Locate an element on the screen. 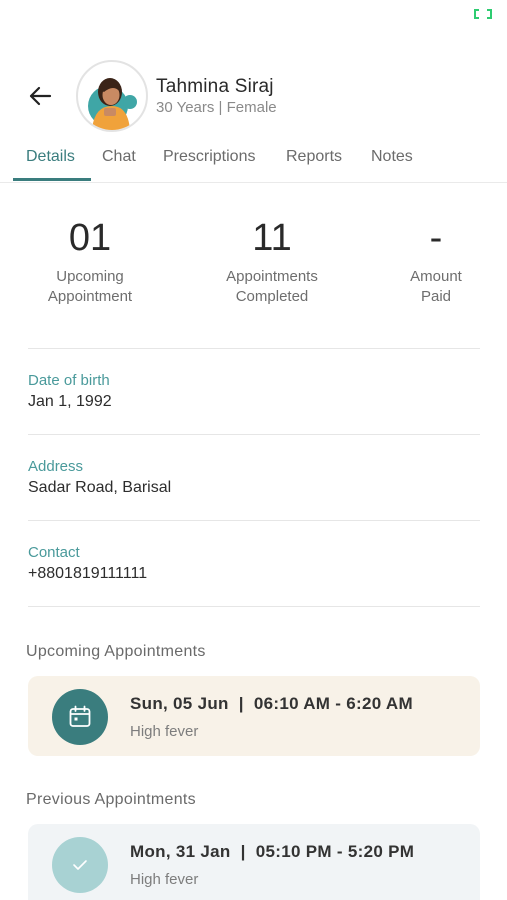 The image size is (507, 900). check-icon is located at coordinates (80, 865).